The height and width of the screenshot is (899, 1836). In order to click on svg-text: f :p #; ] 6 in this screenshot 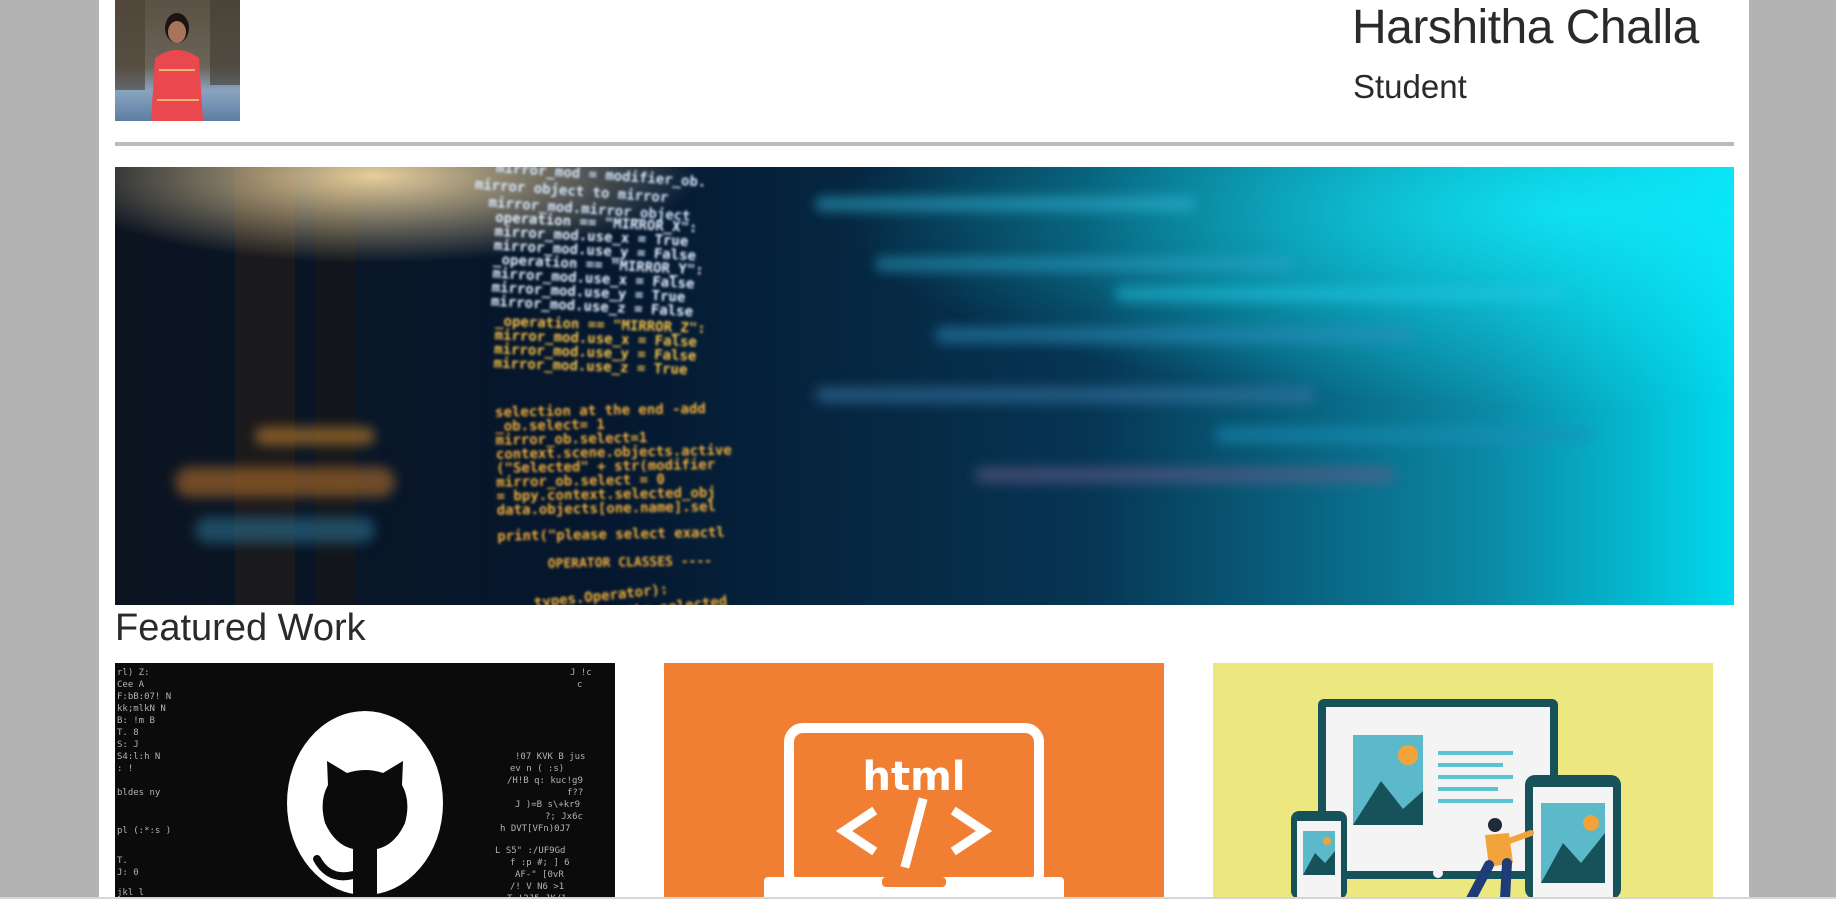, I will do `click(540, 863)`.